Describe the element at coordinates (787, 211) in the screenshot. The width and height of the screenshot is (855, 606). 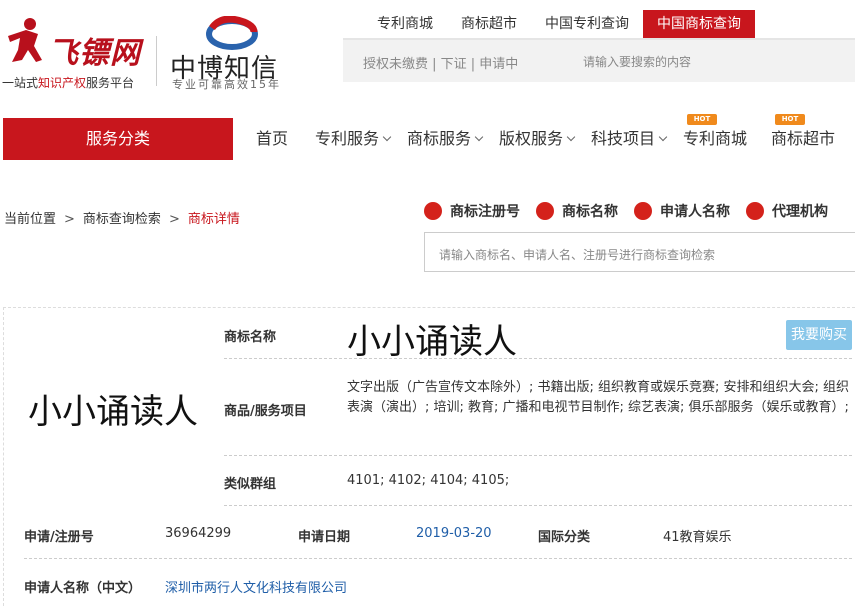
I see `search-type-agency: 代理机构` at that location.